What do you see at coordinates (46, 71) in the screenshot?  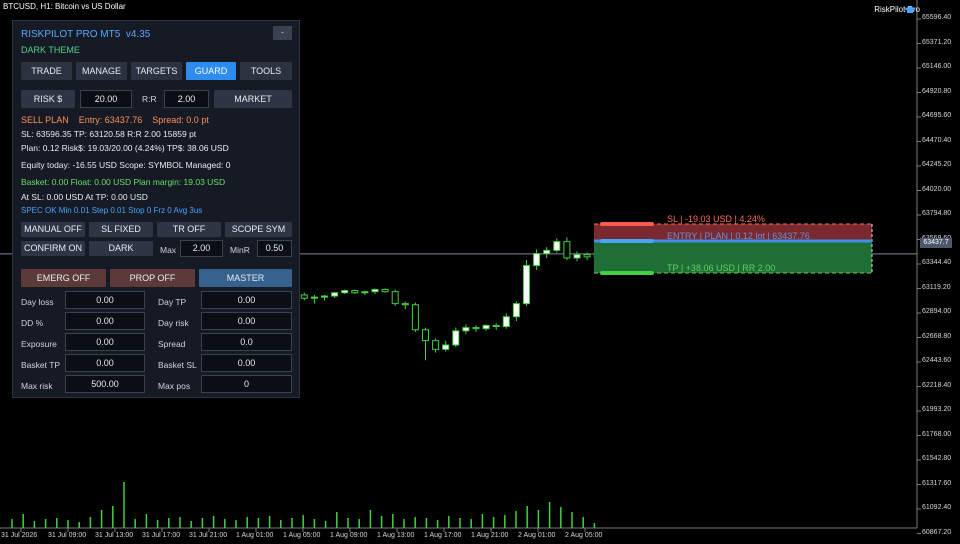 I see `tab-trade: TRADE` at bounding box center [46, 71].